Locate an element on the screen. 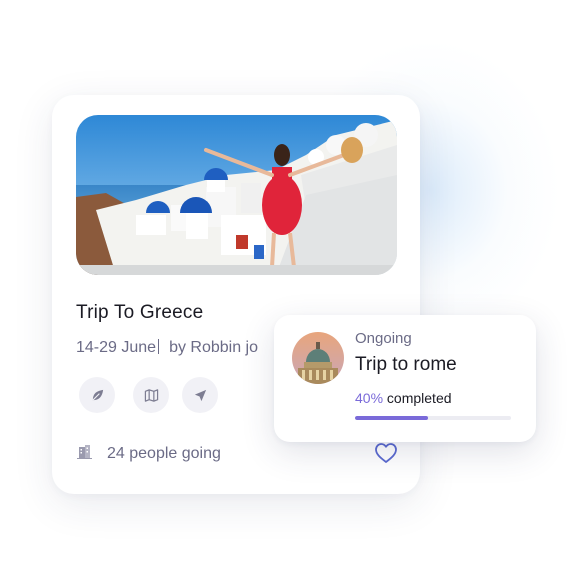 This screenshot has width=571, height=573. send-button is located at coordinates (200, 395).